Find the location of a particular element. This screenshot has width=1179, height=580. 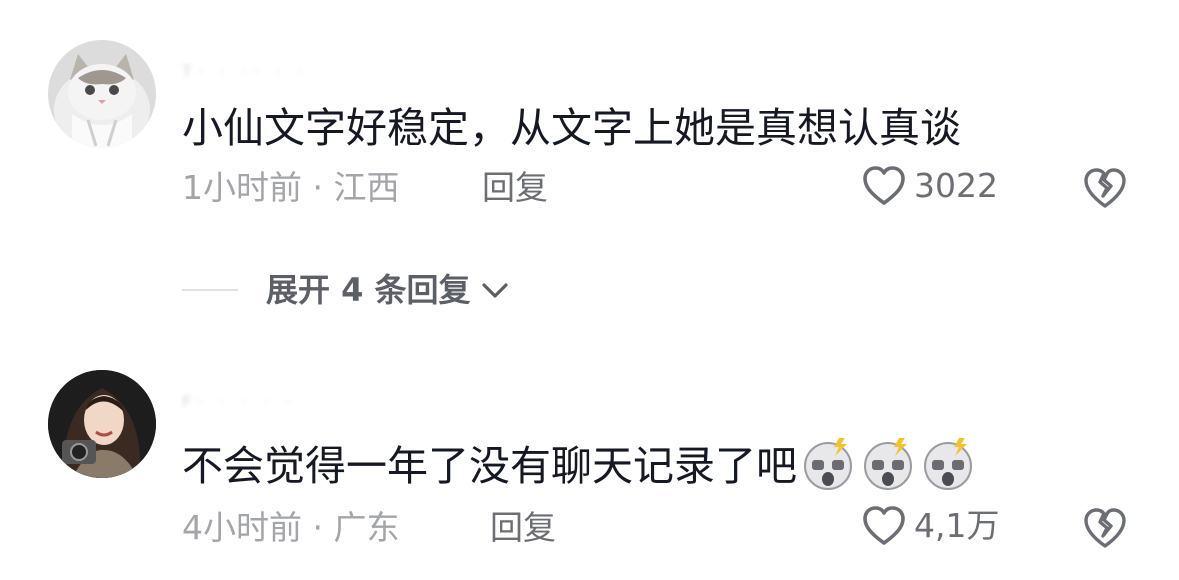

expand-replies-button: 展开 4 条回复 is located at coordinates (388, 290).